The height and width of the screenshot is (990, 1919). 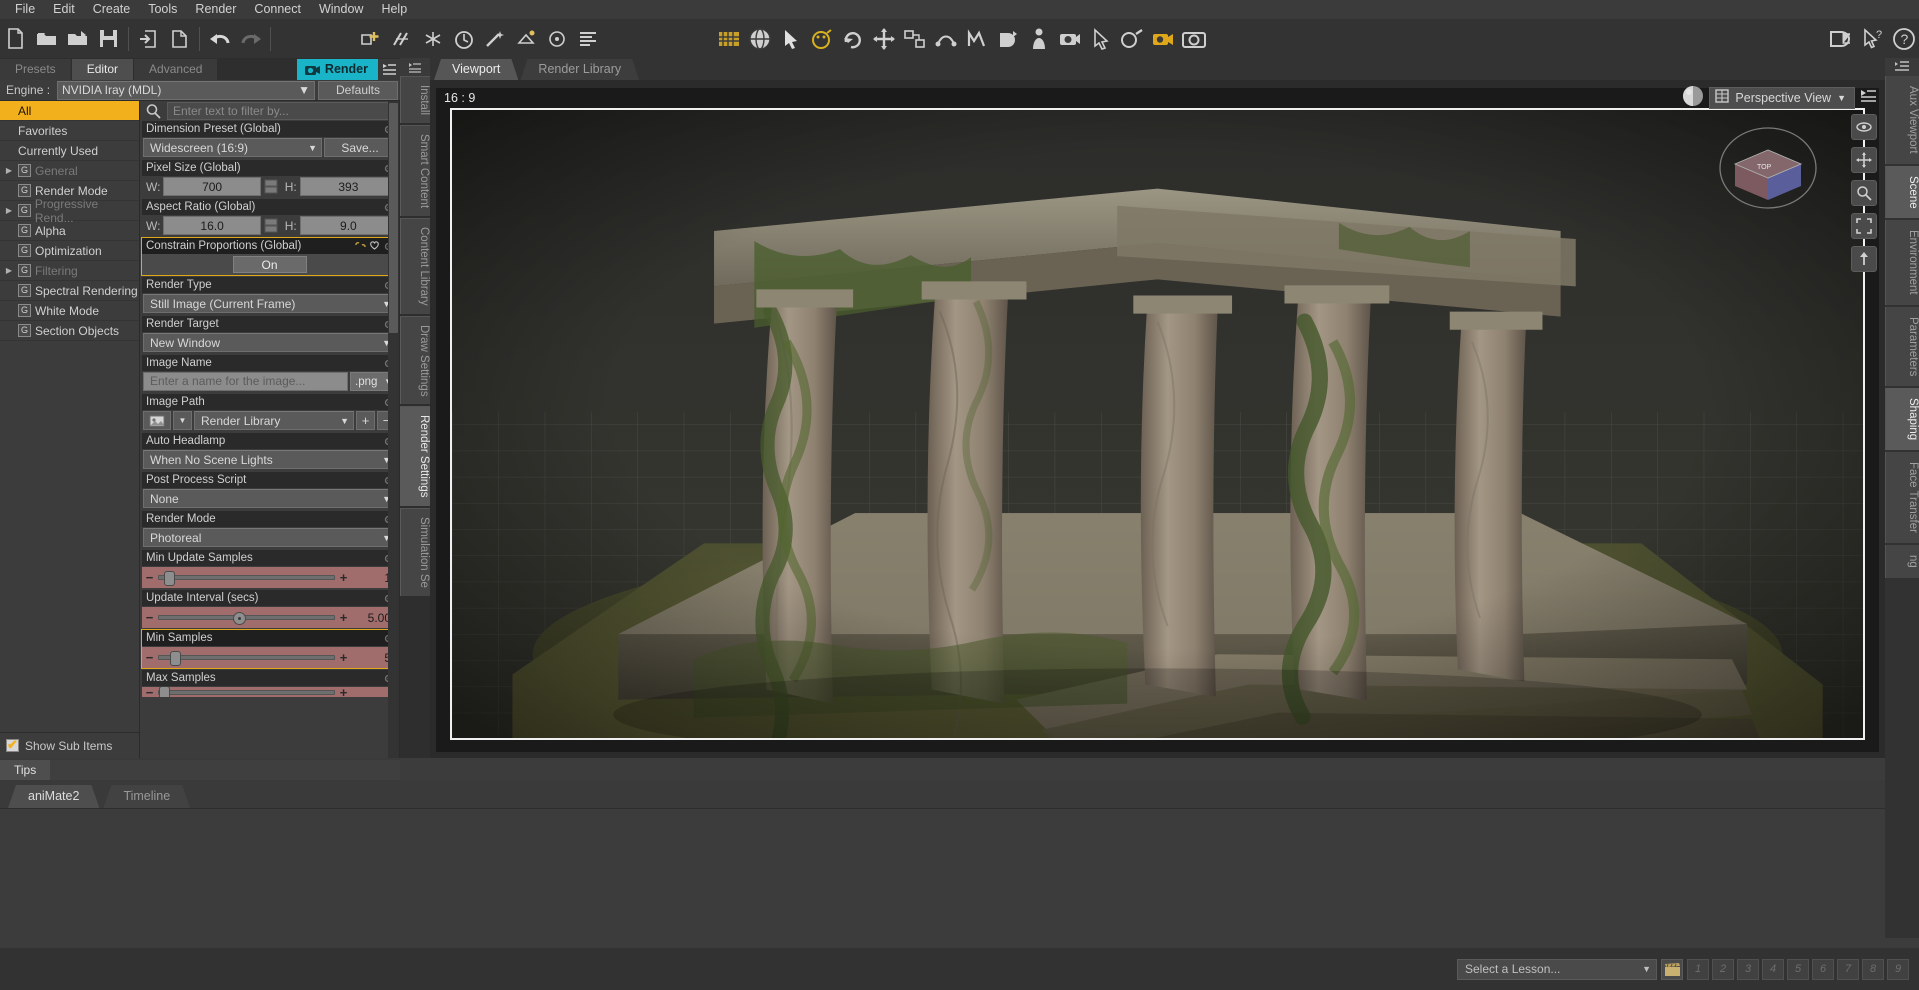 I want to click on tree-item-general: ▶ G General, so click(x=69, y=171).